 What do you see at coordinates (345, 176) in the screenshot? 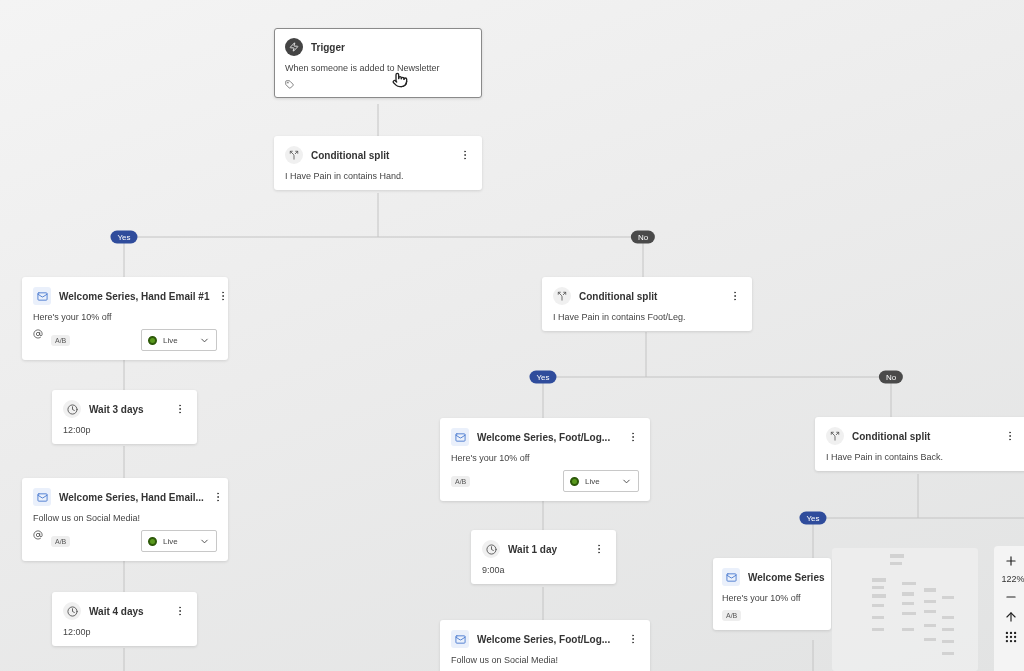
I see `split-condition: I Have Pain in contains Hand.` at bounding box center [345, 176].